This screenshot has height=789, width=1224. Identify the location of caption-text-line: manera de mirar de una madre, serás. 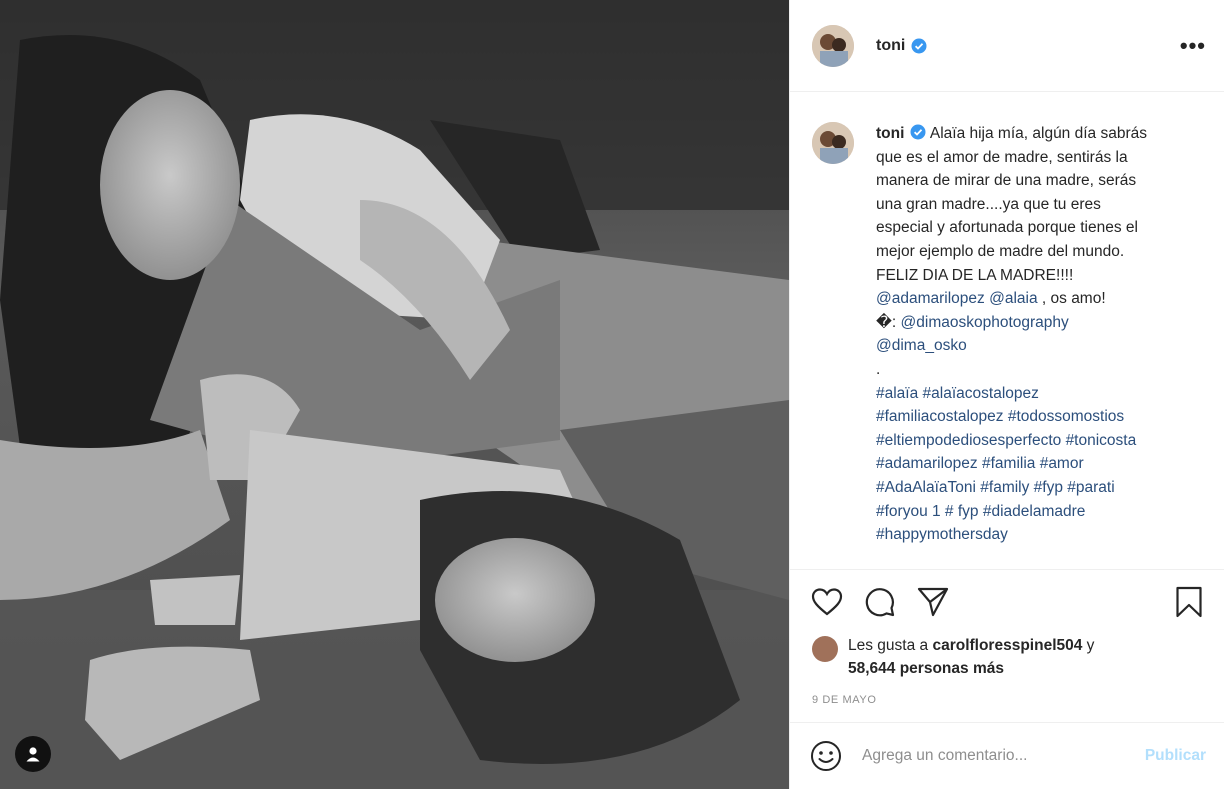
(1006, 181).